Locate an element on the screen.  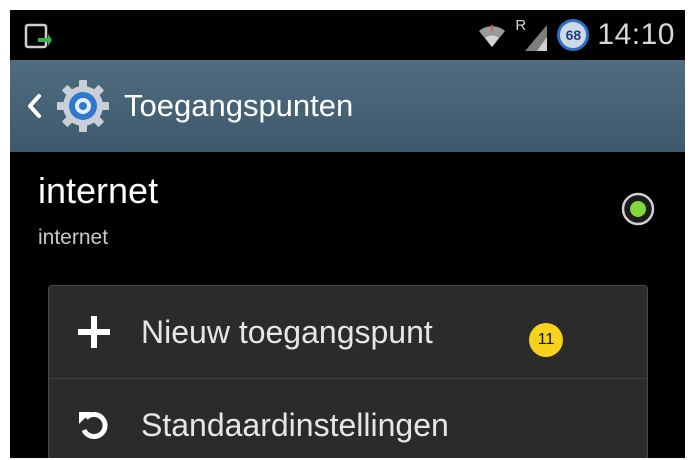
plus-icon is located at coordinates (94, 332).